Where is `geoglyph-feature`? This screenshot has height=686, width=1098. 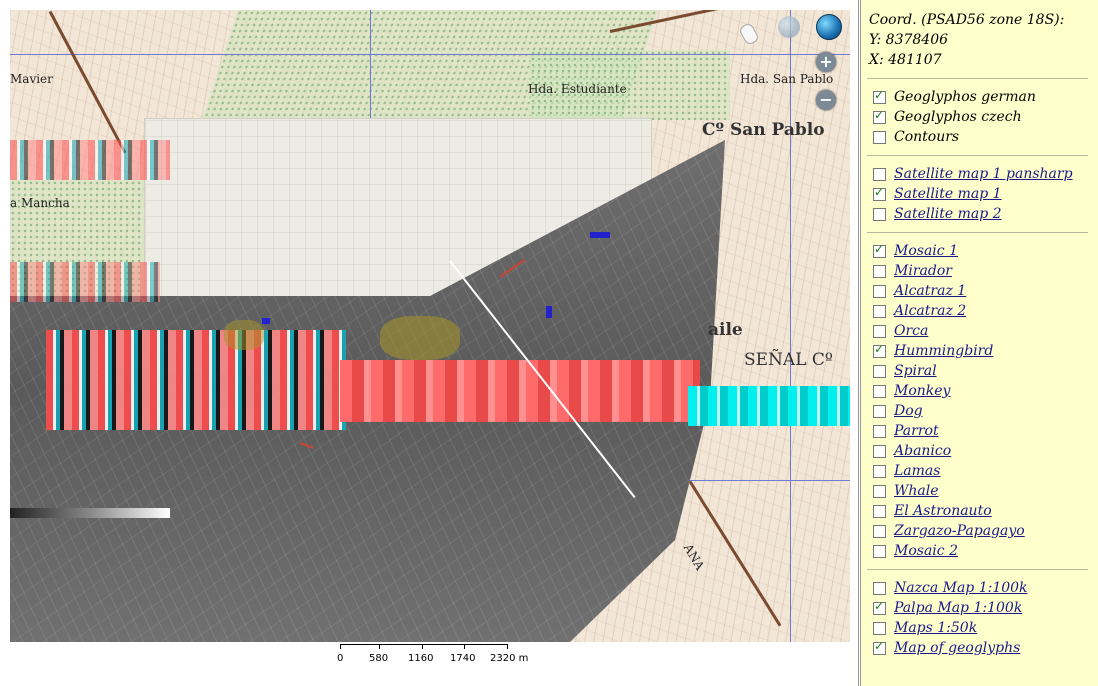 geoglyph-feature is located at coordinates (244, 335).